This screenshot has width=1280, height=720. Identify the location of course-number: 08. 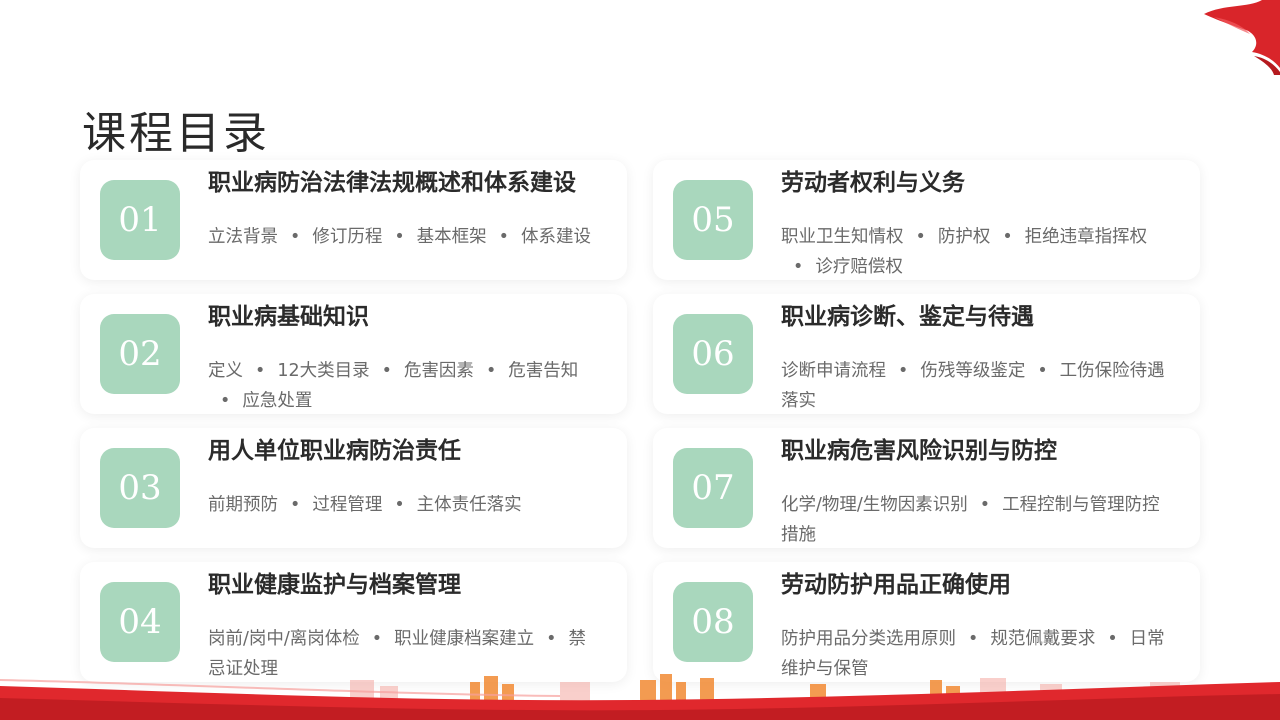
(713, 622).